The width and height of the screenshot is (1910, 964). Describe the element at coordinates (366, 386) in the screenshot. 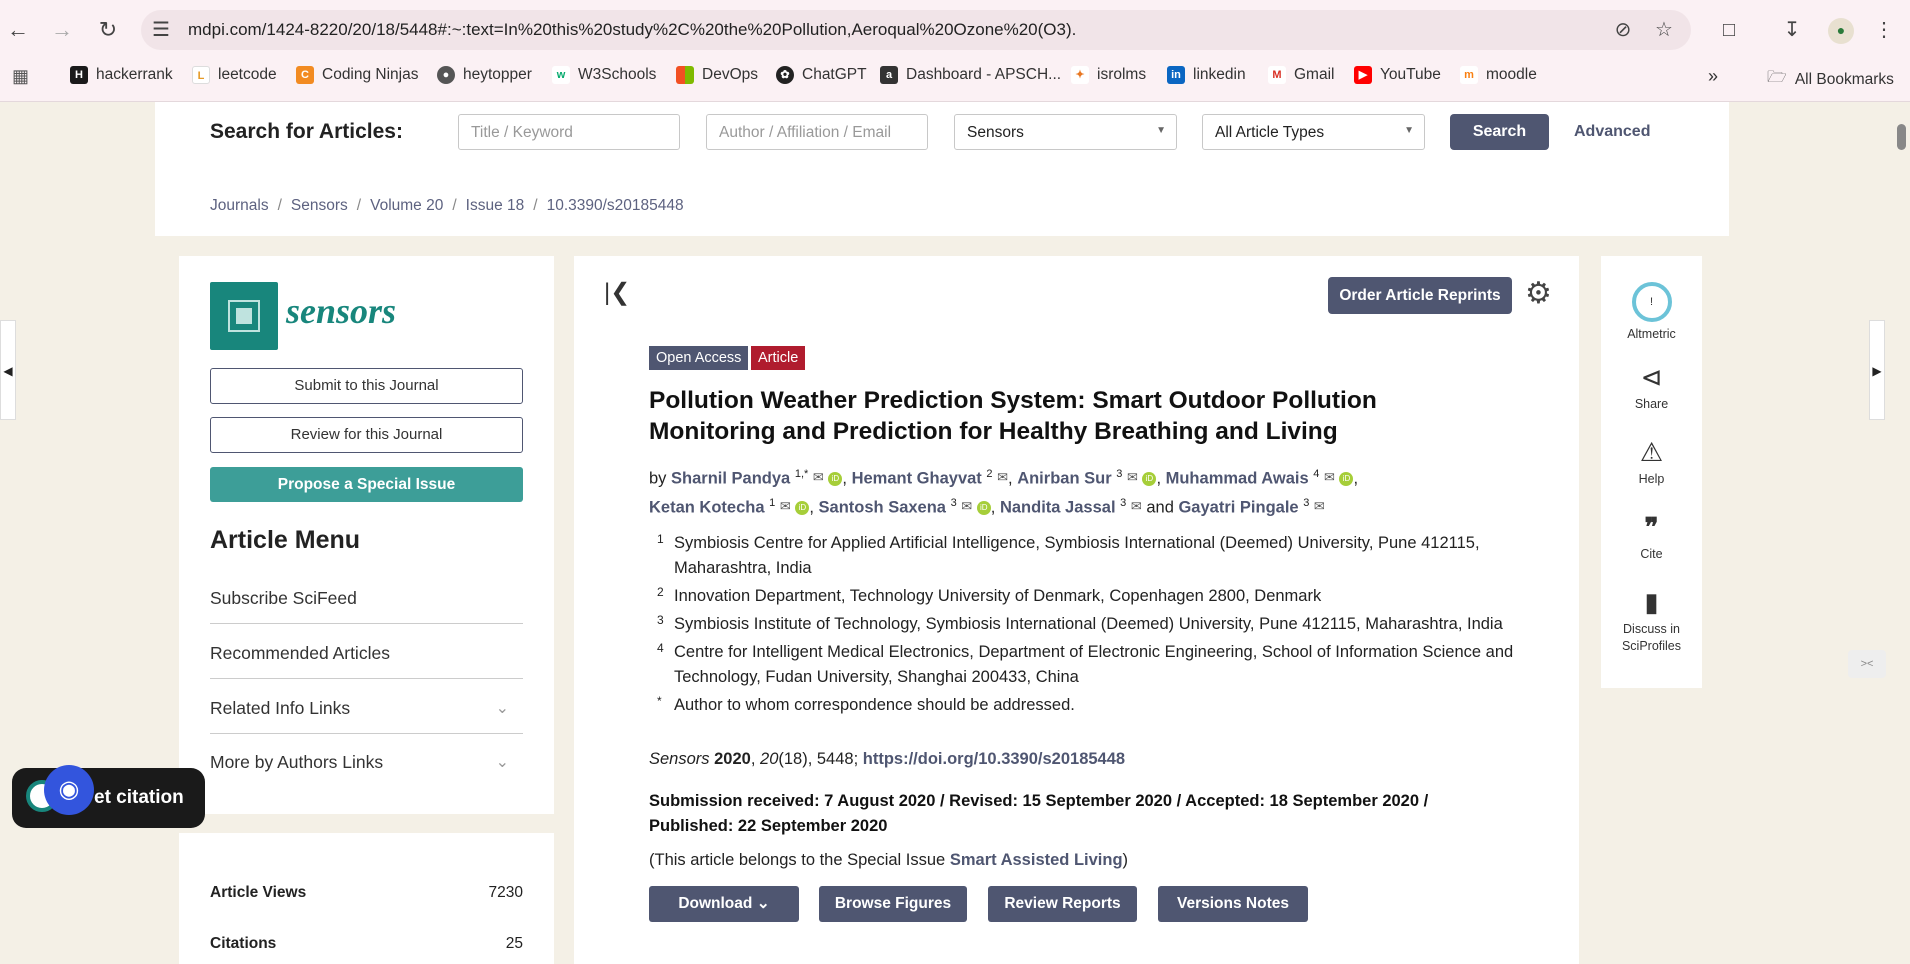

I see `submit-journal-button: Submit to this Journal` at that location.